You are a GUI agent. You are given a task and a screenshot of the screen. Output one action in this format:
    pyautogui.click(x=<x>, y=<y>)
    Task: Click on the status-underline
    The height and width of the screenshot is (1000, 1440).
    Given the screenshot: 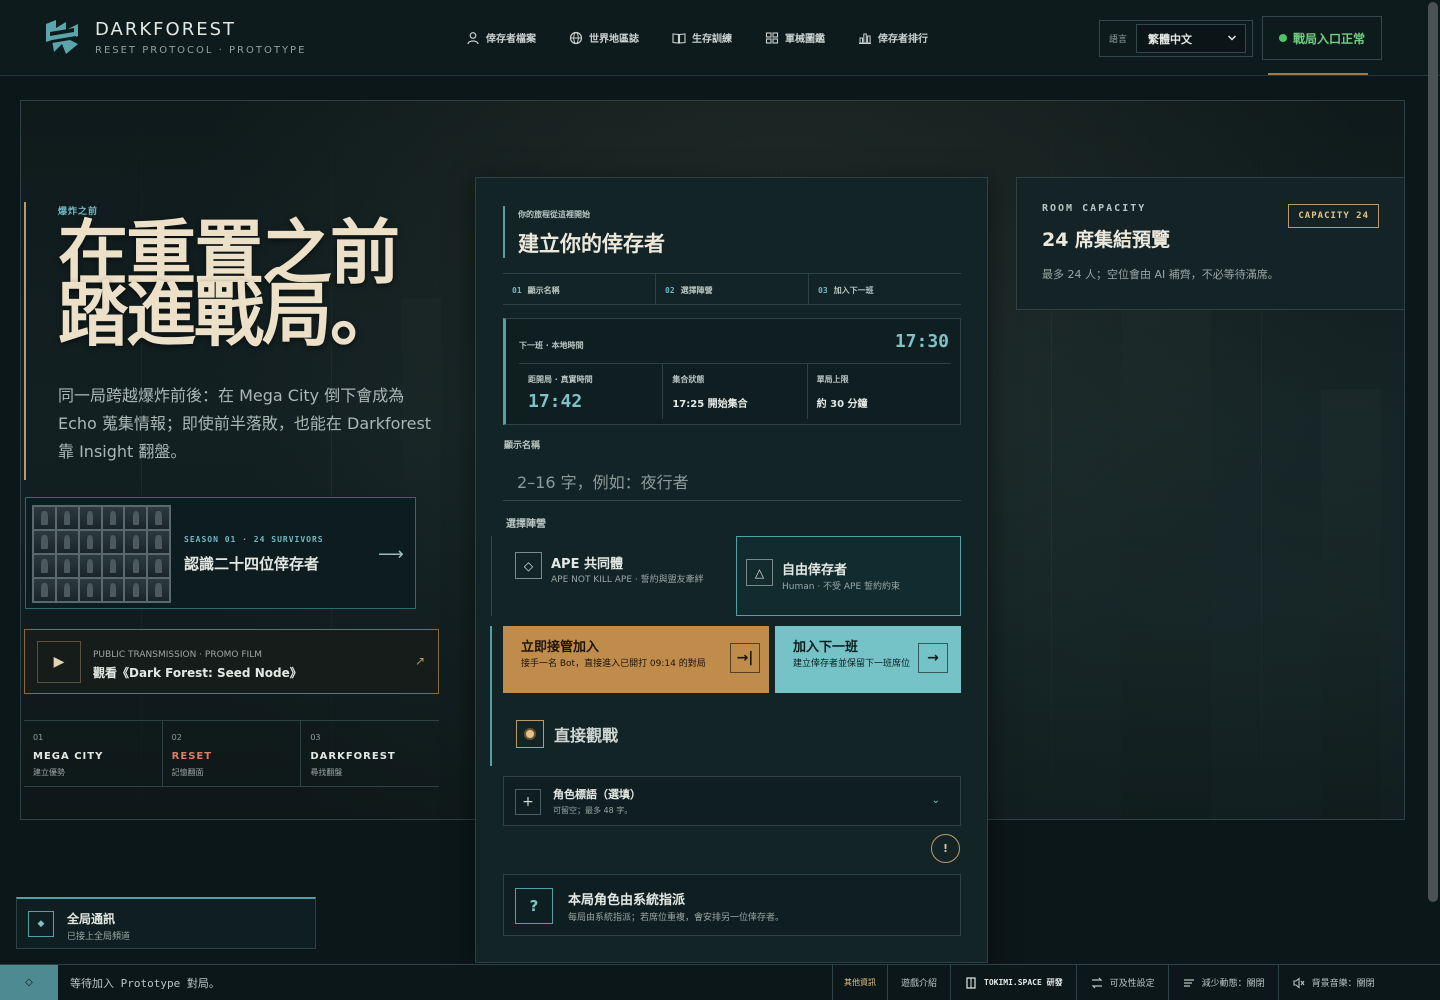 What is the action you would take?
    pyautogui.click(x=1318, y=74)
    